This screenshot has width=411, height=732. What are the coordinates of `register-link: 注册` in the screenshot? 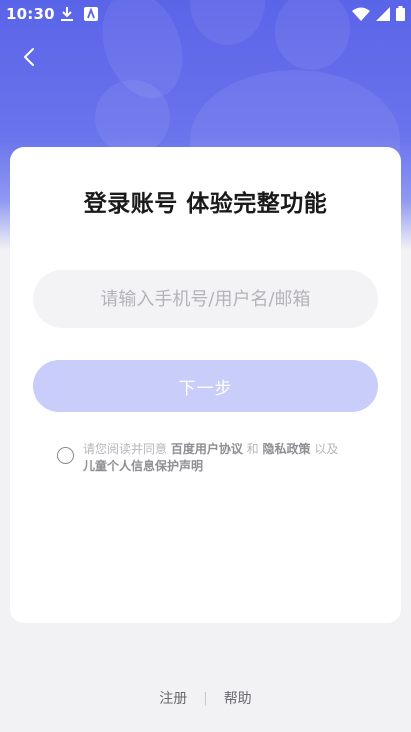 It's located at (173, 698).